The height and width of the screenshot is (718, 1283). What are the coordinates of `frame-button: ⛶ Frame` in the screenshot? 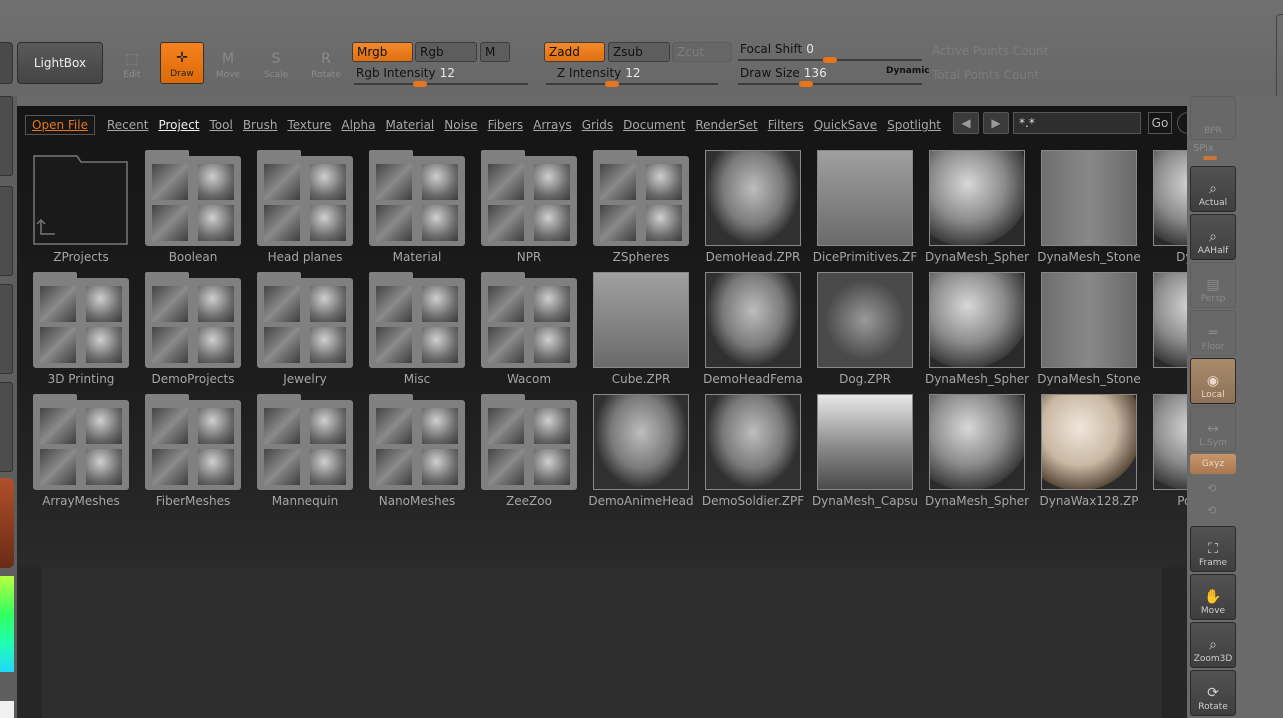 It's located at (1213, 549).